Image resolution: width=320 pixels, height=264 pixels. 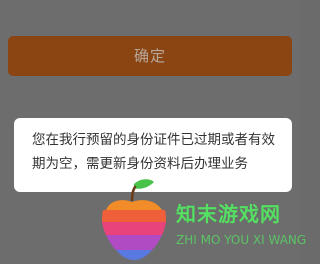 I want to click on confirm-button: 确定, so click(x=150, y=56).